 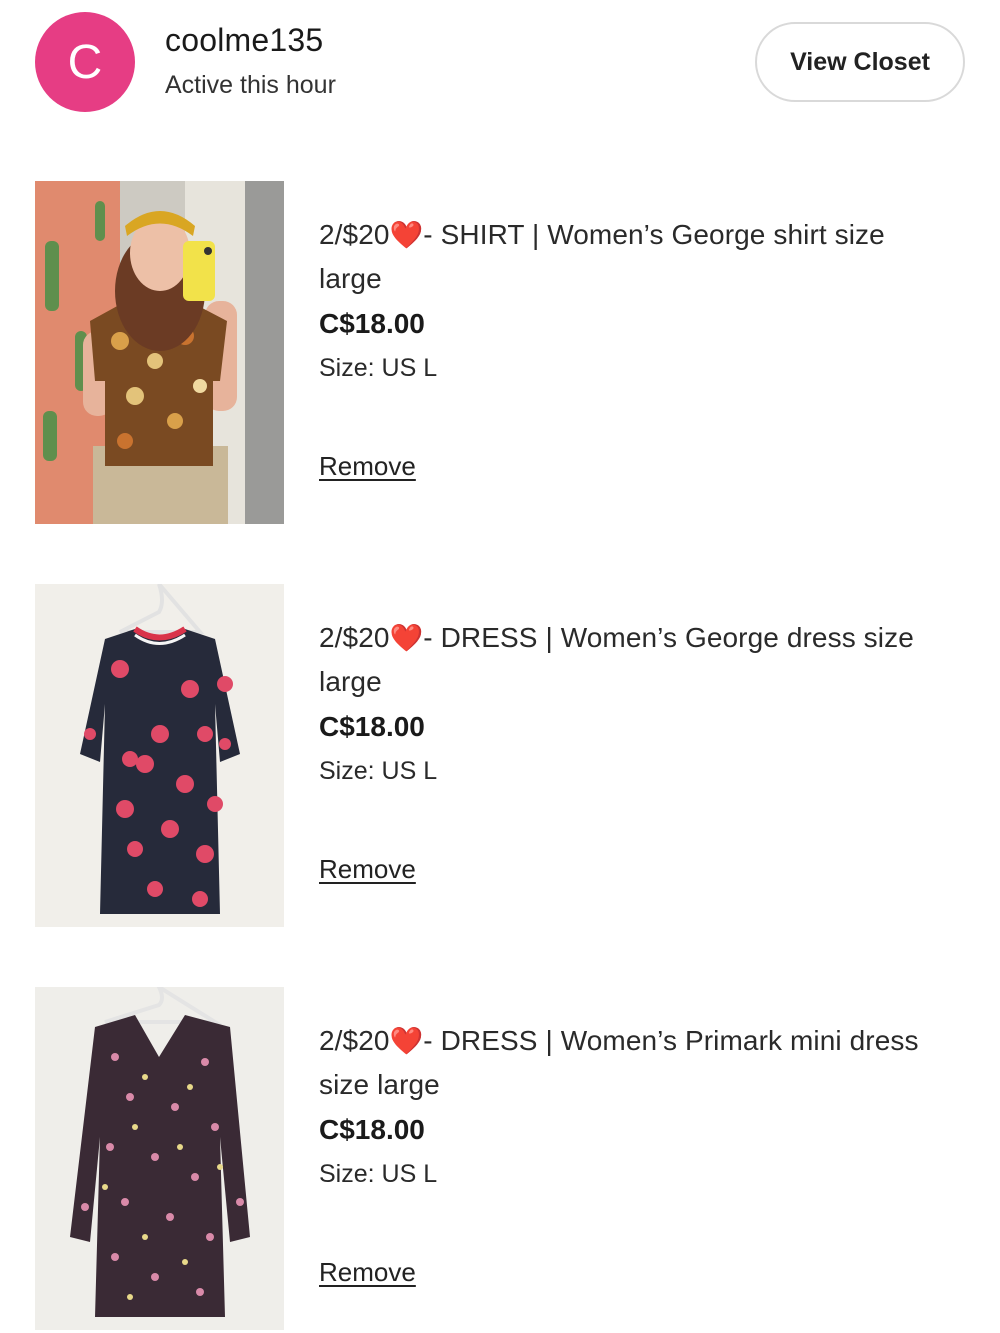 What do you see at coordinates (244, 40) in the screenshot?
I see `seller-username: coolme135` at bounding box center [244, 40].